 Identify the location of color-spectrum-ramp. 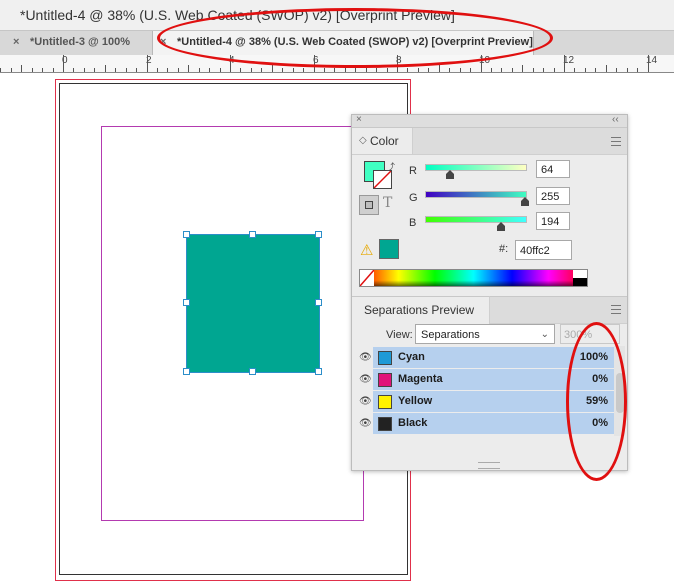
(473, 278).